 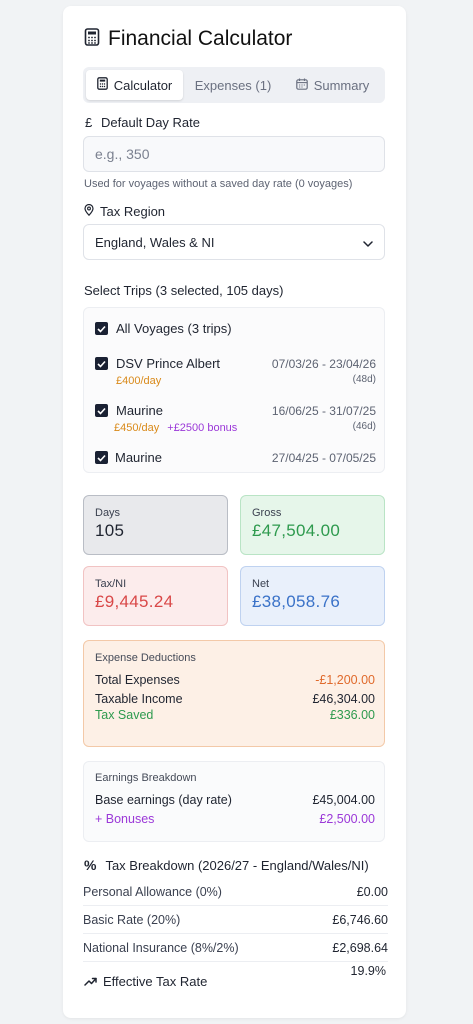 What do you see at coordinates (150, 122) in the screenshot?
I see `day-rate-label: Default Day Rate` at bounding box center [150, 122].